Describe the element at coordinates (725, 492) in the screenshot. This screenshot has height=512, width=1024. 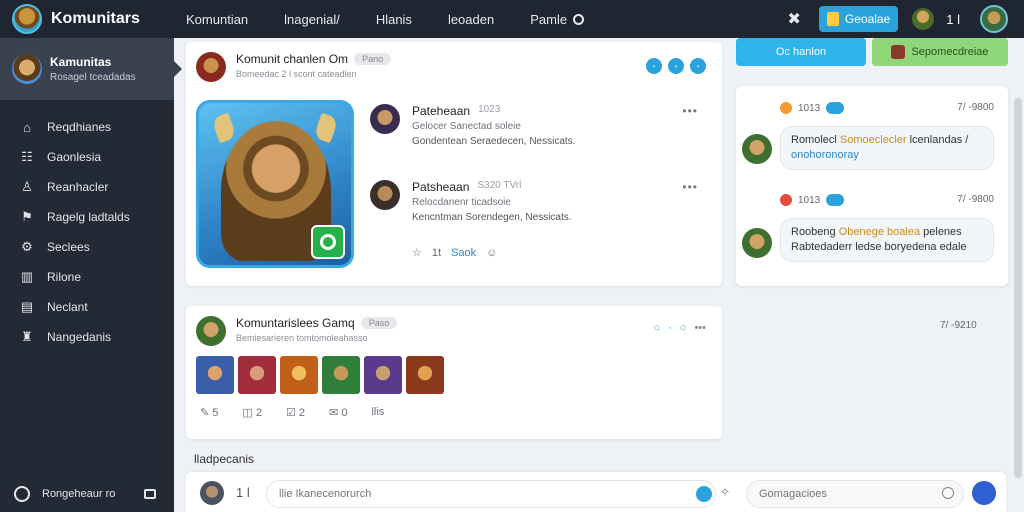
I see `spark-icon: ✧` at that location.